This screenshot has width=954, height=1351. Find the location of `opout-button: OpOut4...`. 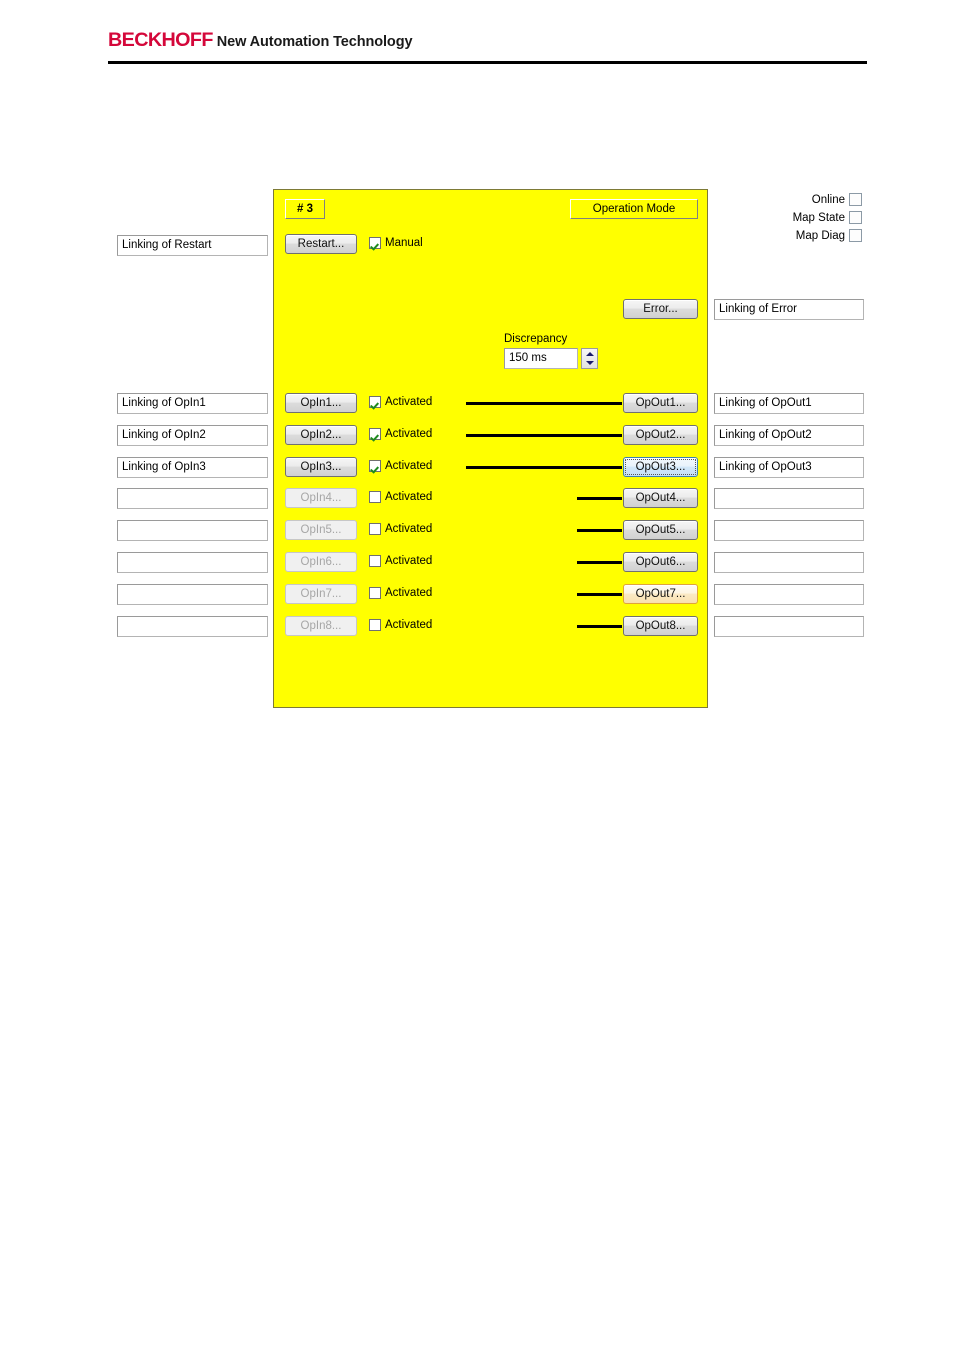

opout-button: OpOut4... is located at coordinates (660, 498).